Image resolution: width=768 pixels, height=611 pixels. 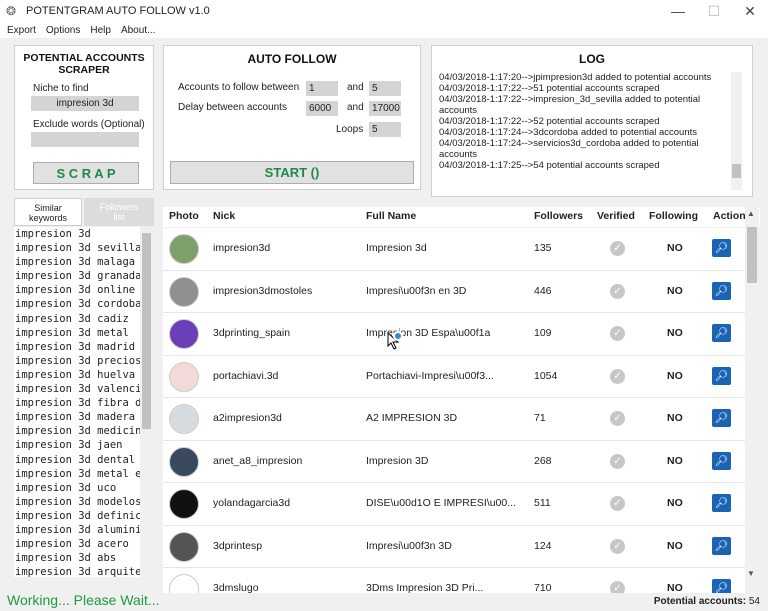 What do you see at coordinates (63, 30) in the screenshot?
I see `menu-options: Options` at bounding box center [63, 30].